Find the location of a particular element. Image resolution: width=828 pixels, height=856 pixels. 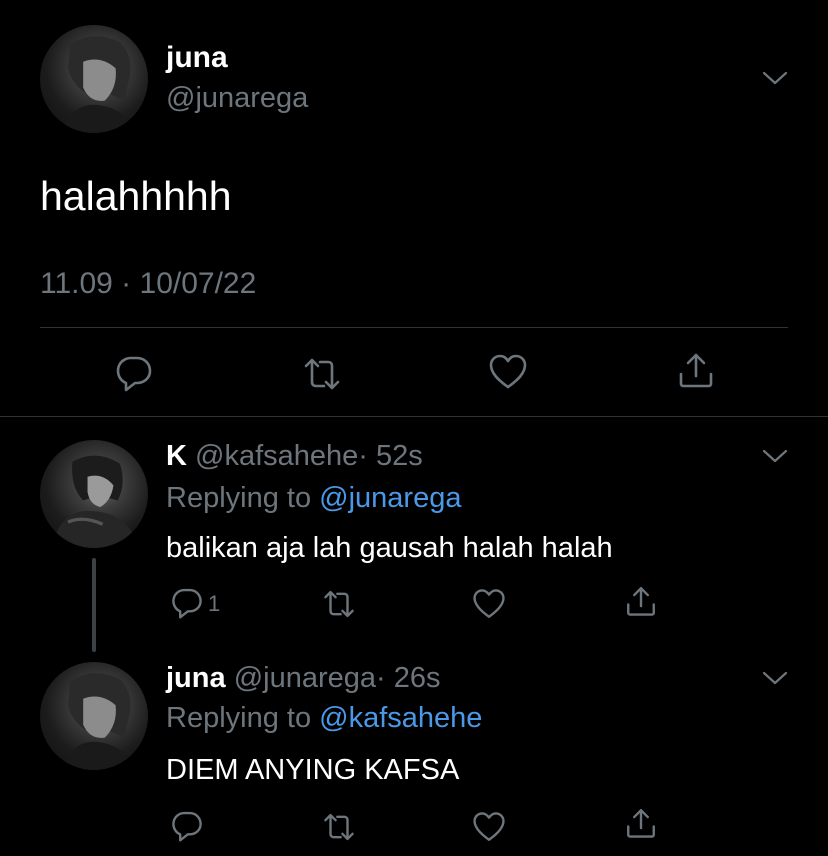

reply-handle: @kafsahehe is located at coordinates (276, 456).